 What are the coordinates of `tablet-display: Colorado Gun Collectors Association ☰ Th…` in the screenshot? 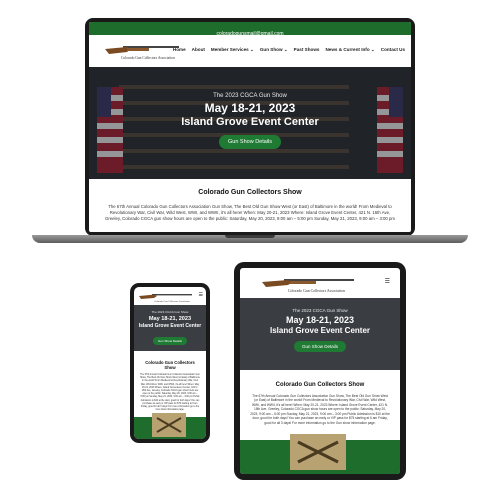 It's located at (320, 371).